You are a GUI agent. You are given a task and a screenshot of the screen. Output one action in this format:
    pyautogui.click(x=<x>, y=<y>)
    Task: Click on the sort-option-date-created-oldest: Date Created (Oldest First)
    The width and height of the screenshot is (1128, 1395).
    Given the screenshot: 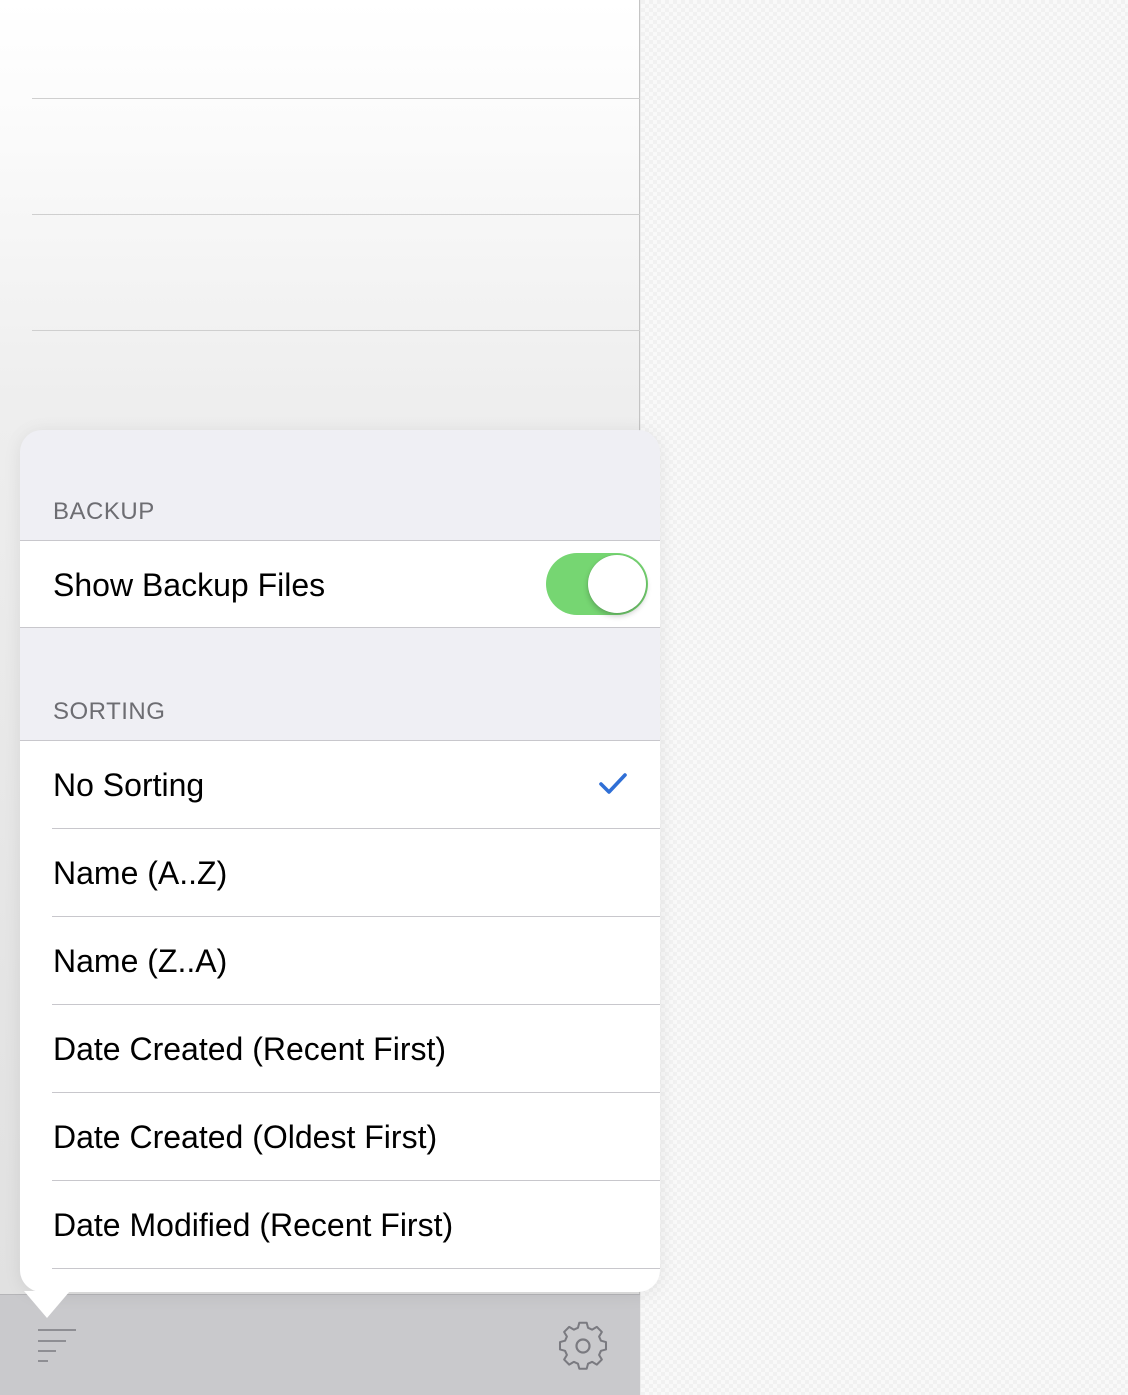 What is the action you would take?
    pyautogui.click(x=340, y=1137)
    